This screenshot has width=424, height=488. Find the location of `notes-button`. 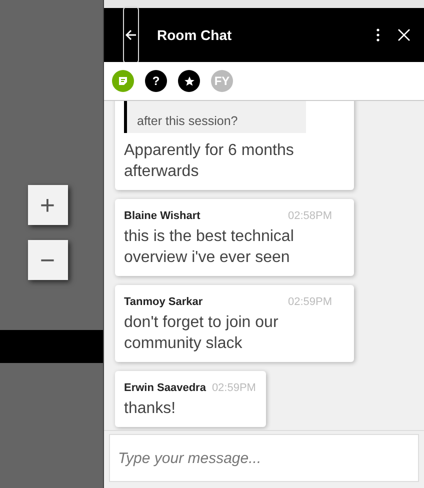

notes-button is located at coordinates (123, 81).